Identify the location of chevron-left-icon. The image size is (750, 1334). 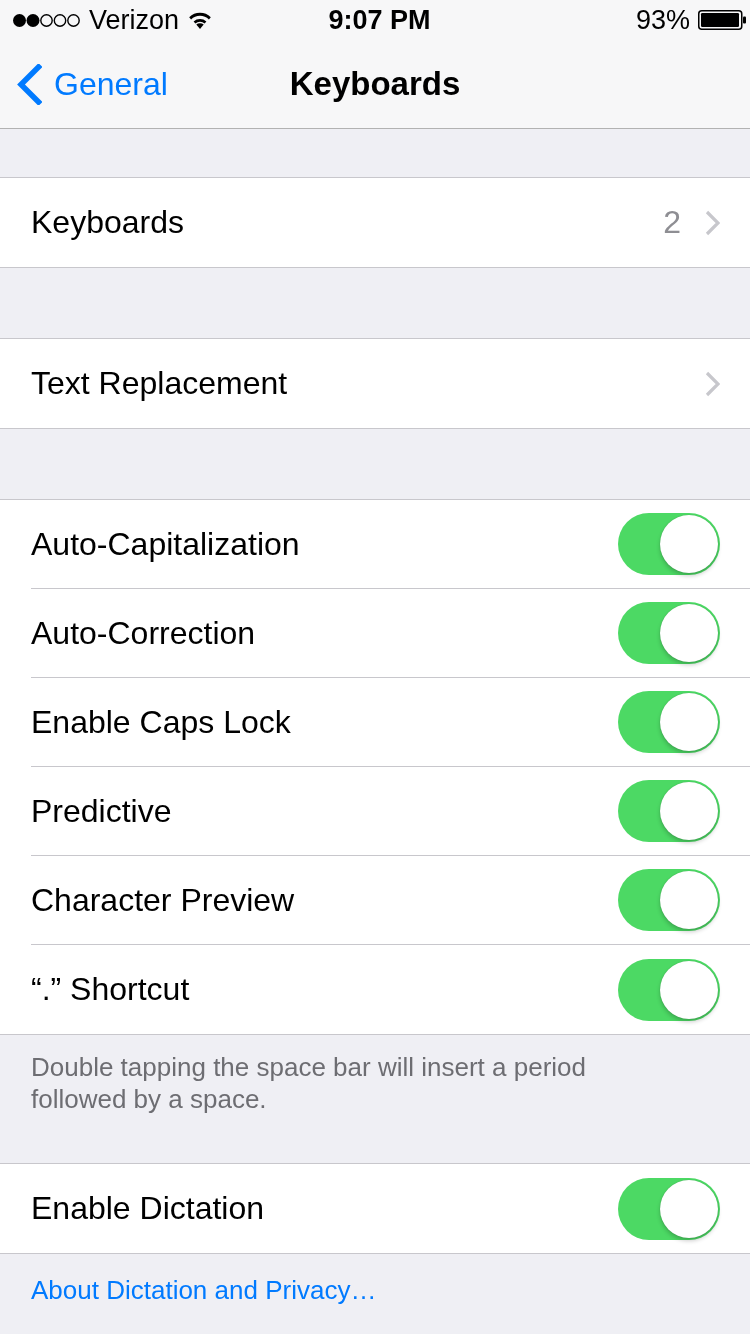
(29, 84).